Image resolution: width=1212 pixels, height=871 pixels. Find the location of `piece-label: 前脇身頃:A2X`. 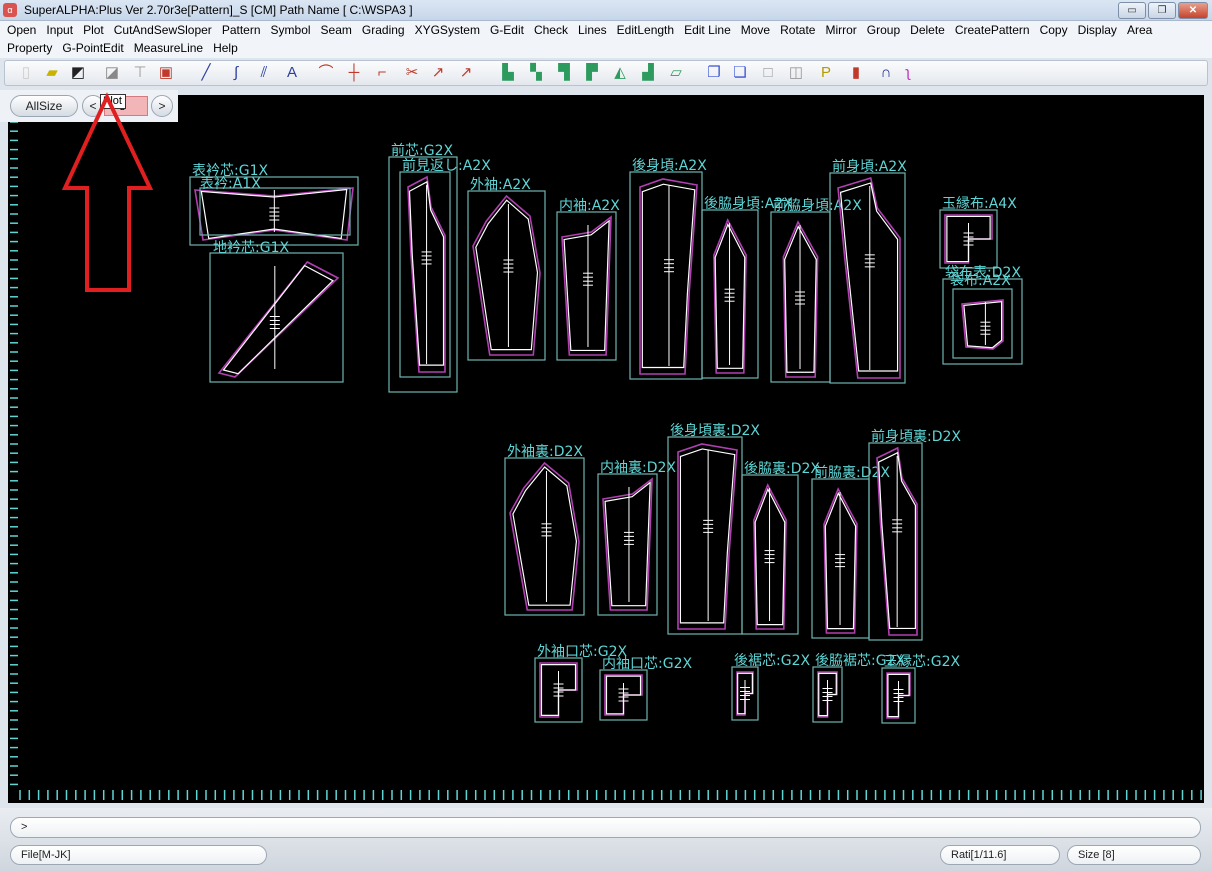

piece-label: 前脇身頃:A2X is located at coordinates (817, 205).